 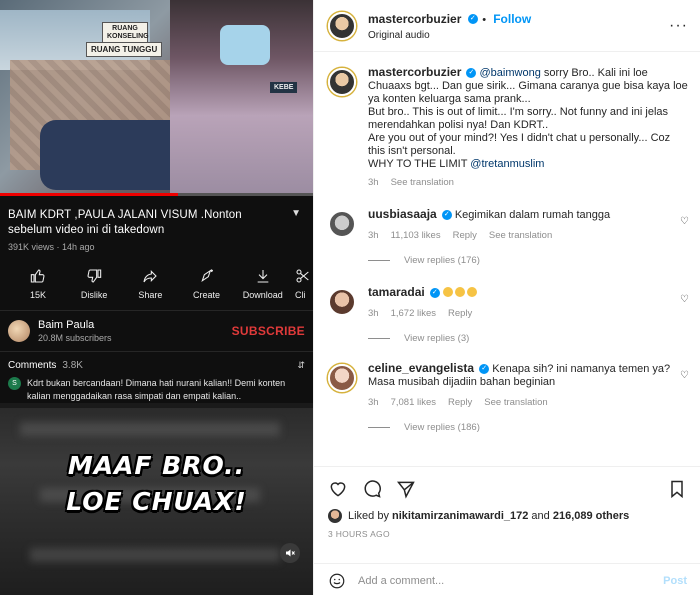 I want to click on follow-button: Follow, so click(x=512, y=19).